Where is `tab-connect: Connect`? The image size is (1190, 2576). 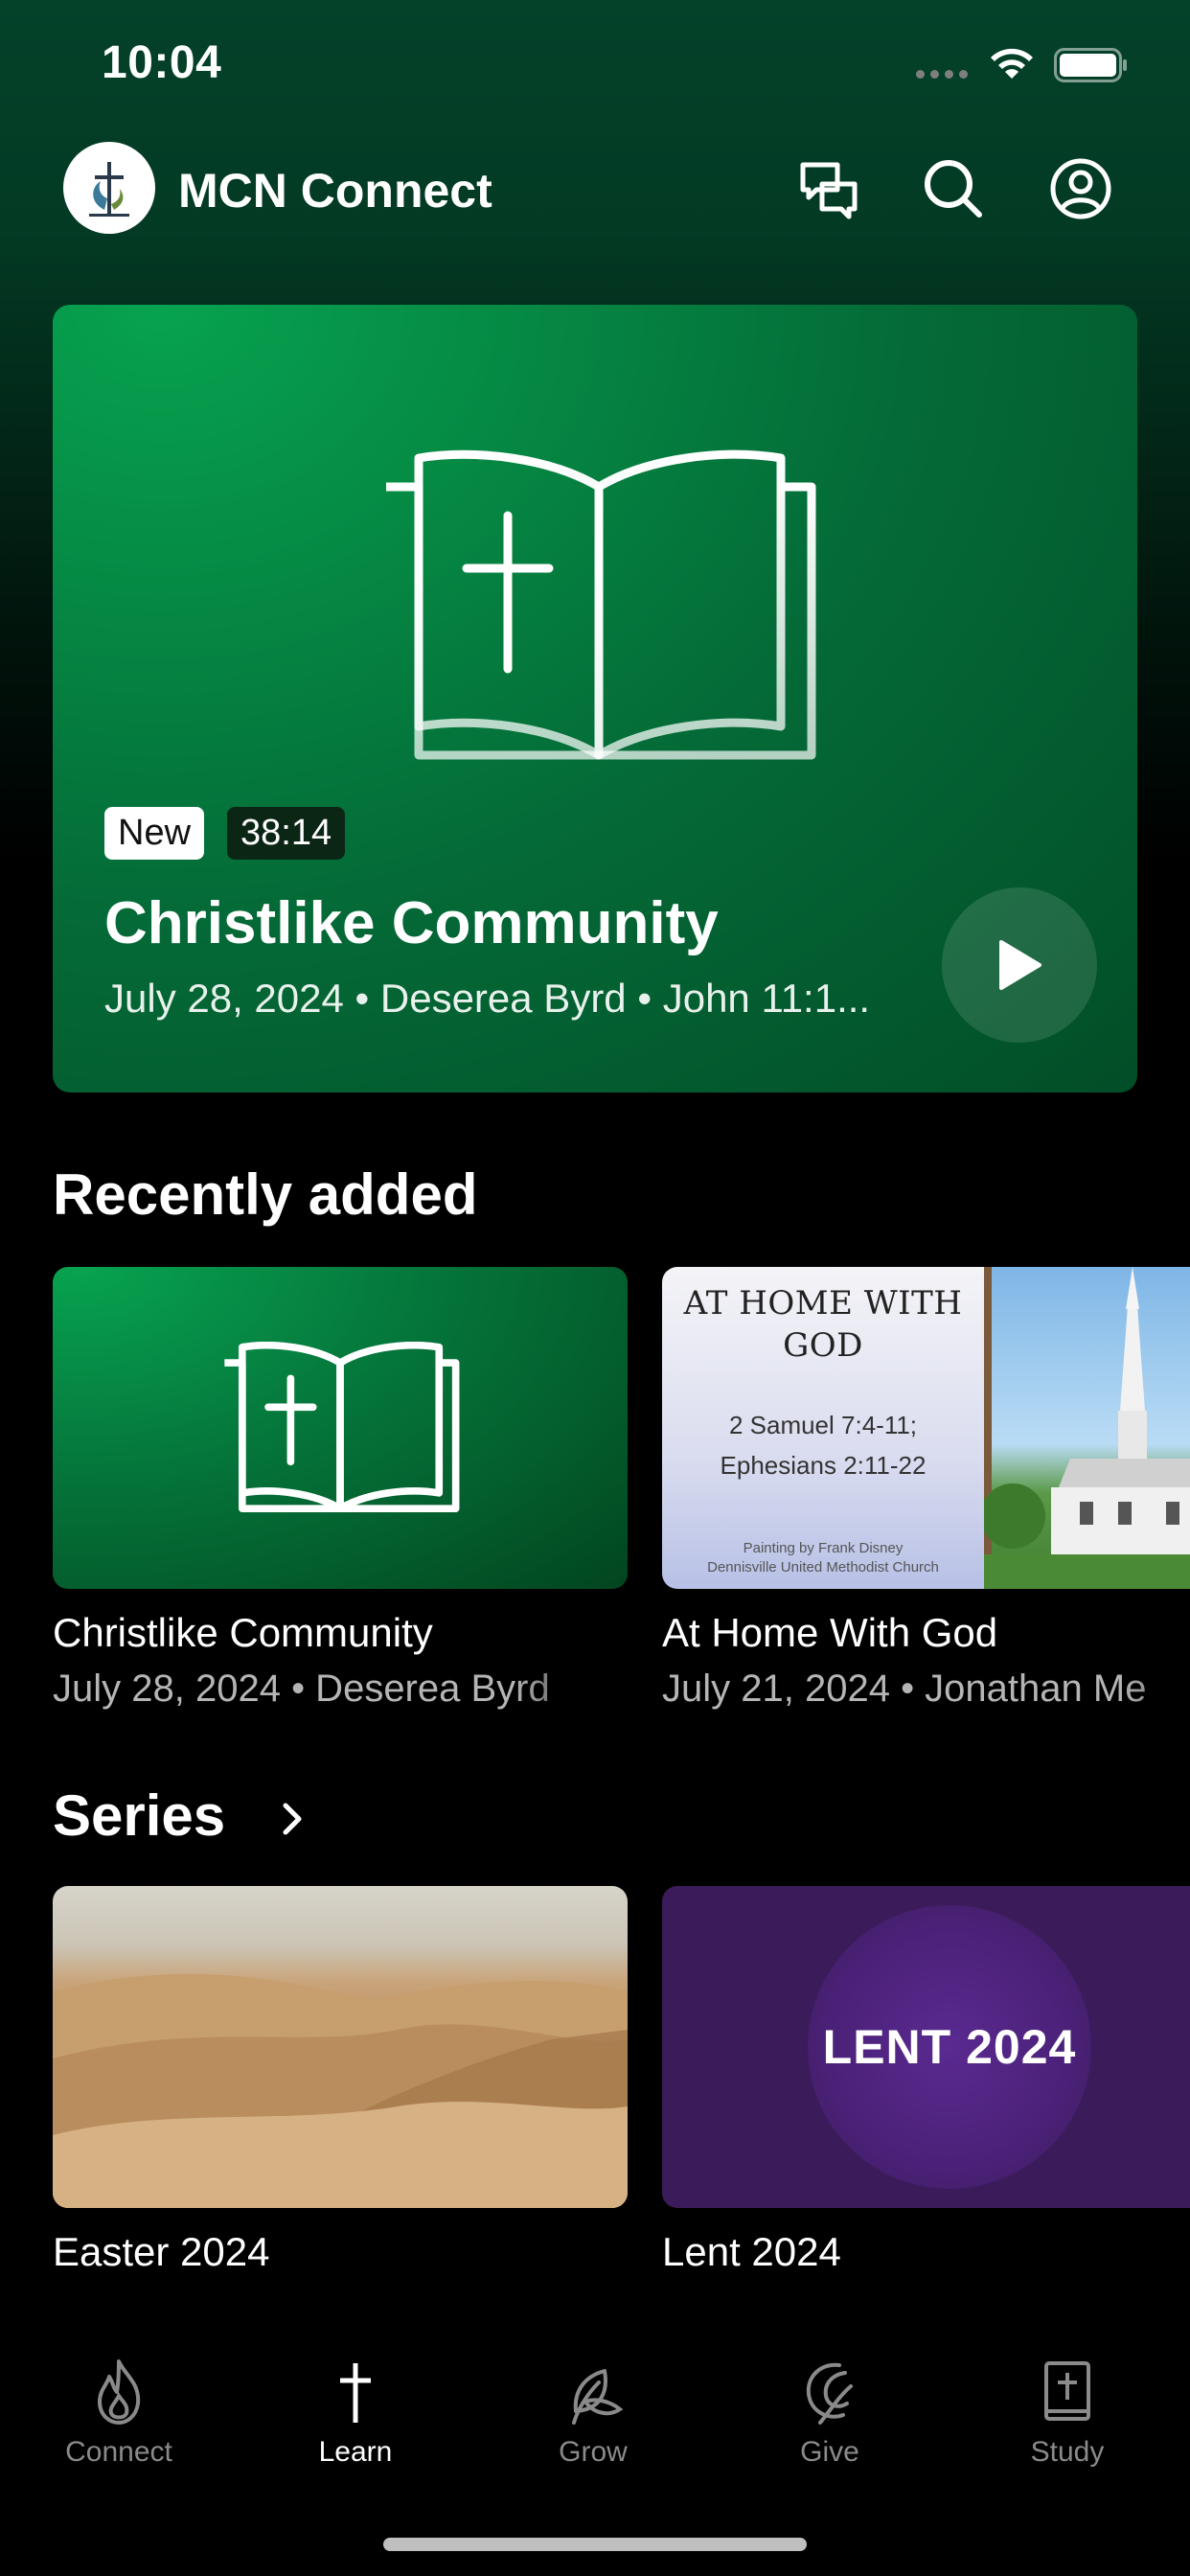 tab-connect: Connect is located at coordinates (119, 2411).